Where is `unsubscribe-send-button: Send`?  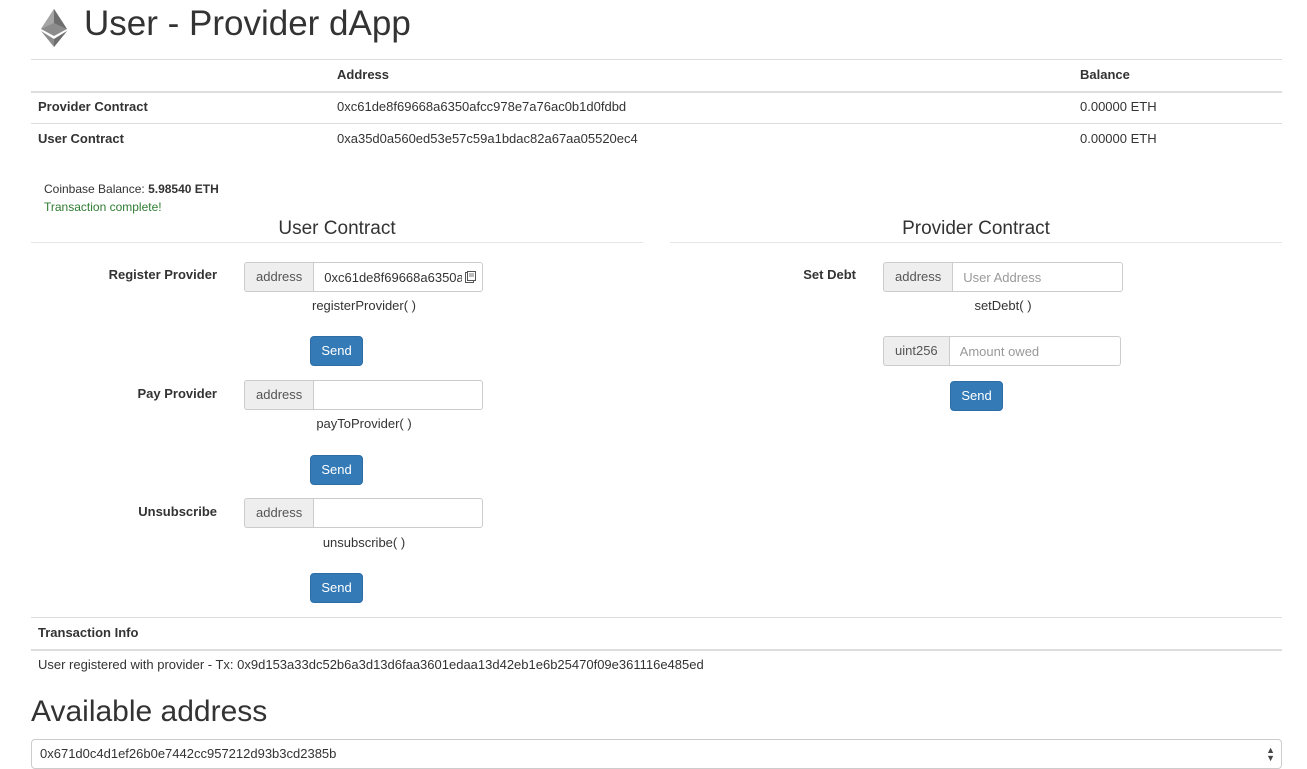 unsubscribe-send-button: Send is located at coordinates (336, 588).